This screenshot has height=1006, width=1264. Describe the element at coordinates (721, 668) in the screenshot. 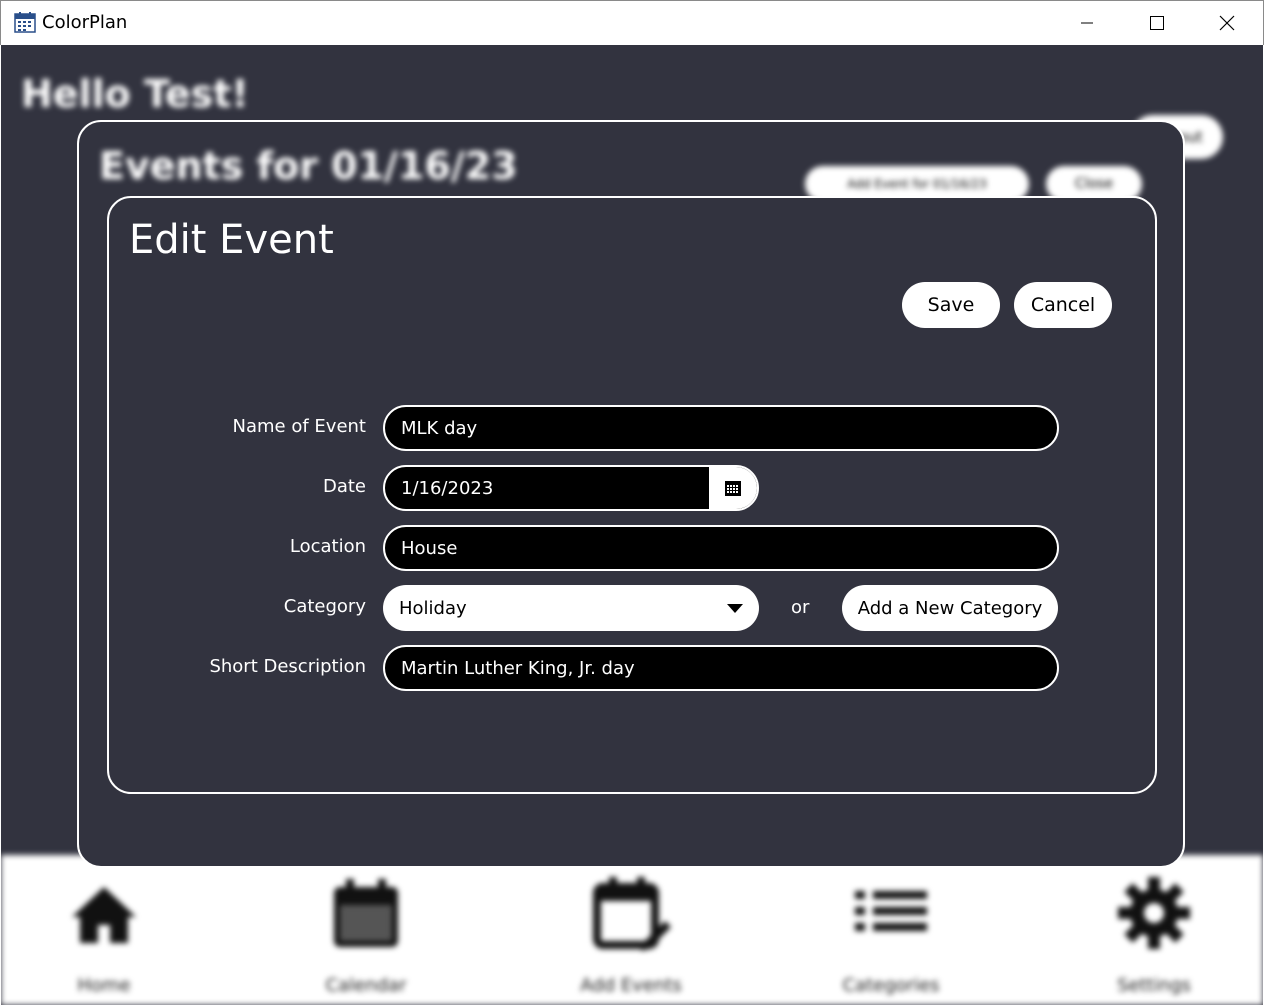

I see `description-input: Martin Luther King, Jr. day` at that location.